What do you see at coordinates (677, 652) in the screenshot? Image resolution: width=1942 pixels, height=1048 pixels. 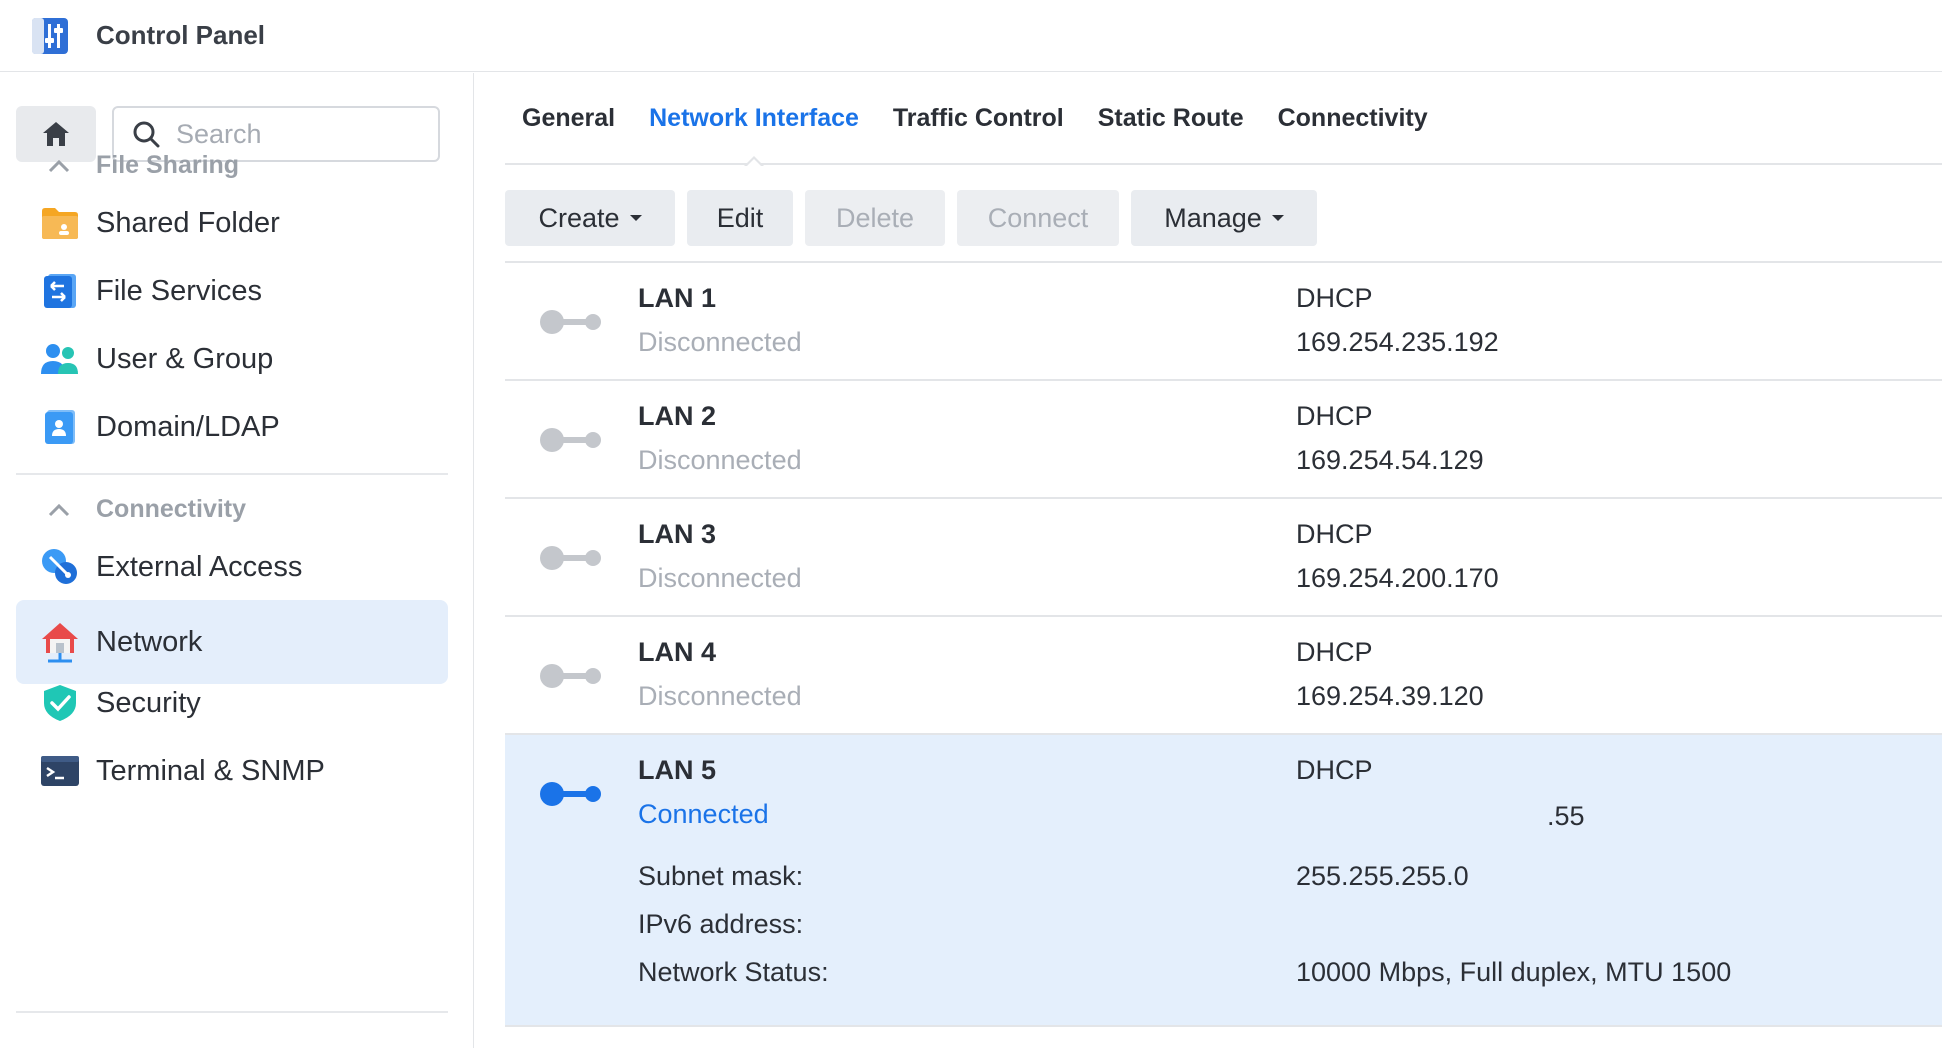 I see `interface-name: LAN 4` at bounding box center [677, 652].